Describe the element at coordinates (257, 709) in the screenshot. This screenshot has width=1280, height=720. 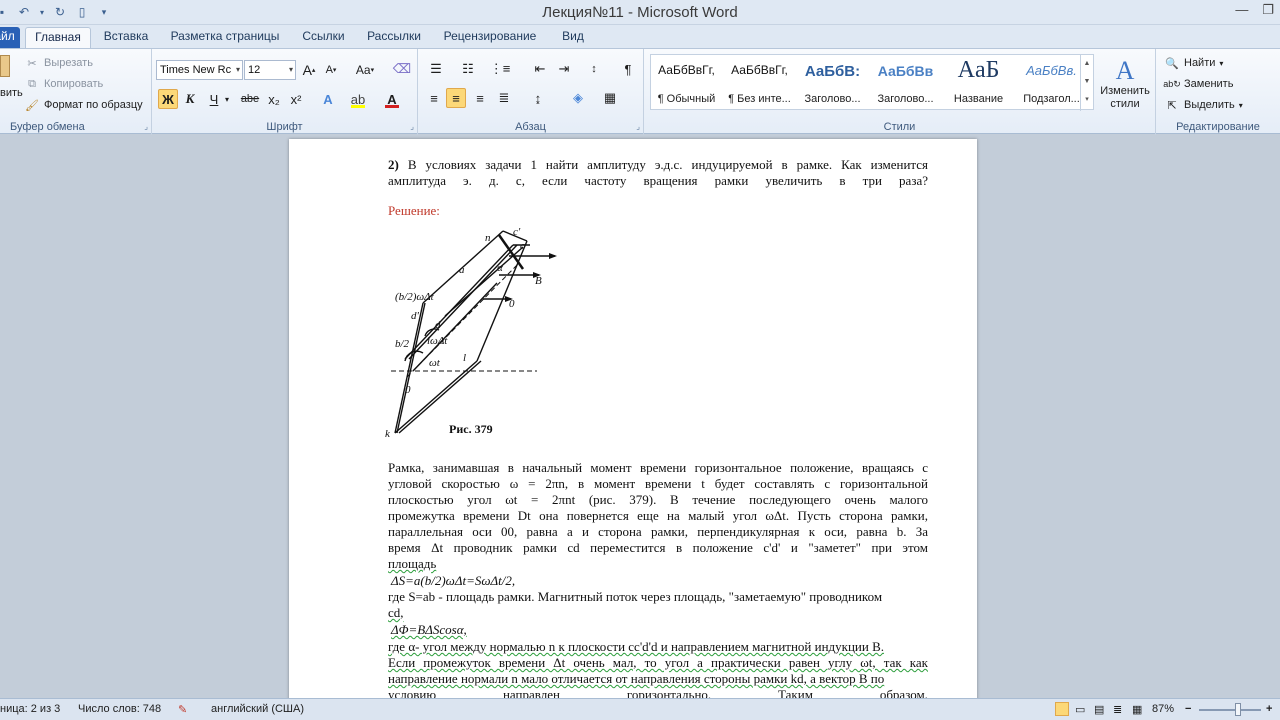
I see `language: английский (США)` at that location.